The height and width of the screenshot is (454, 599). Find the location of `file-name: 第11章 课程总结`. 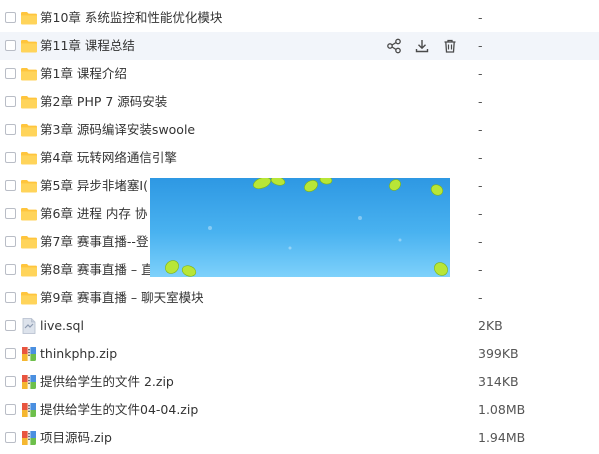

file-name: 第11章 课程总结 is located at coordinates (87, 46).